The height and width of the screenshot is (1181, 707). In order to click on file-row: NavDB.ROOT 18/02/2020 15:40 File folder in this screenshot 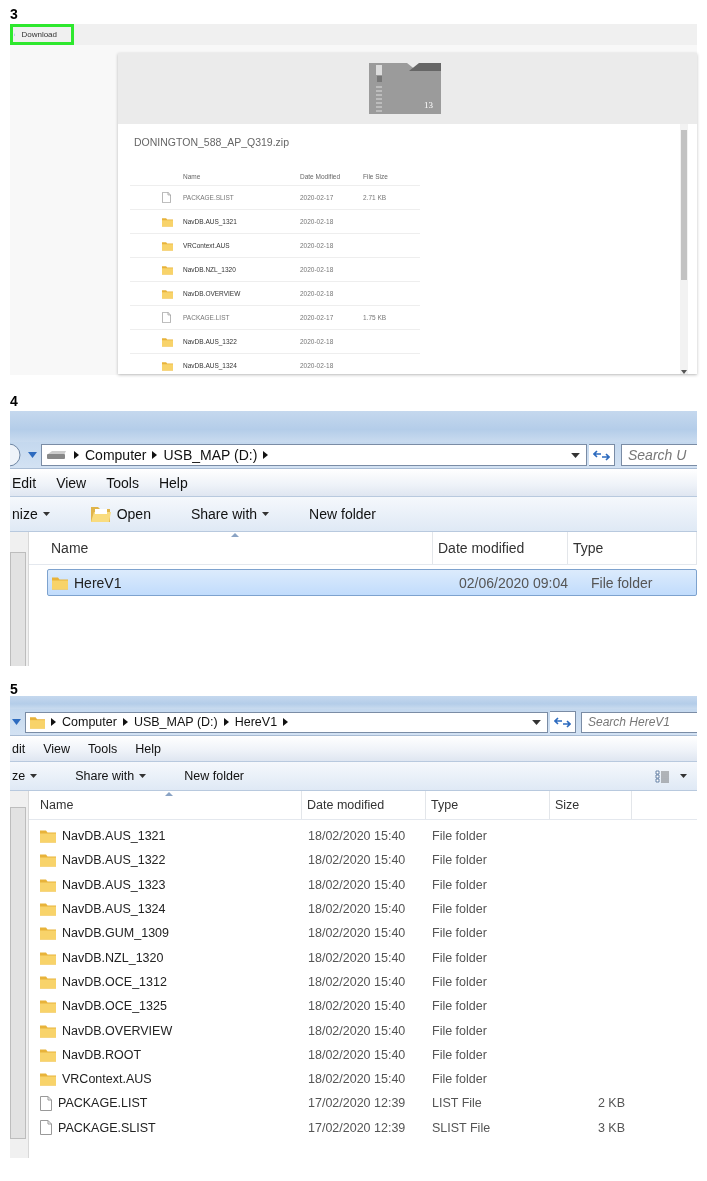, I will do `click(363, 1054)`.